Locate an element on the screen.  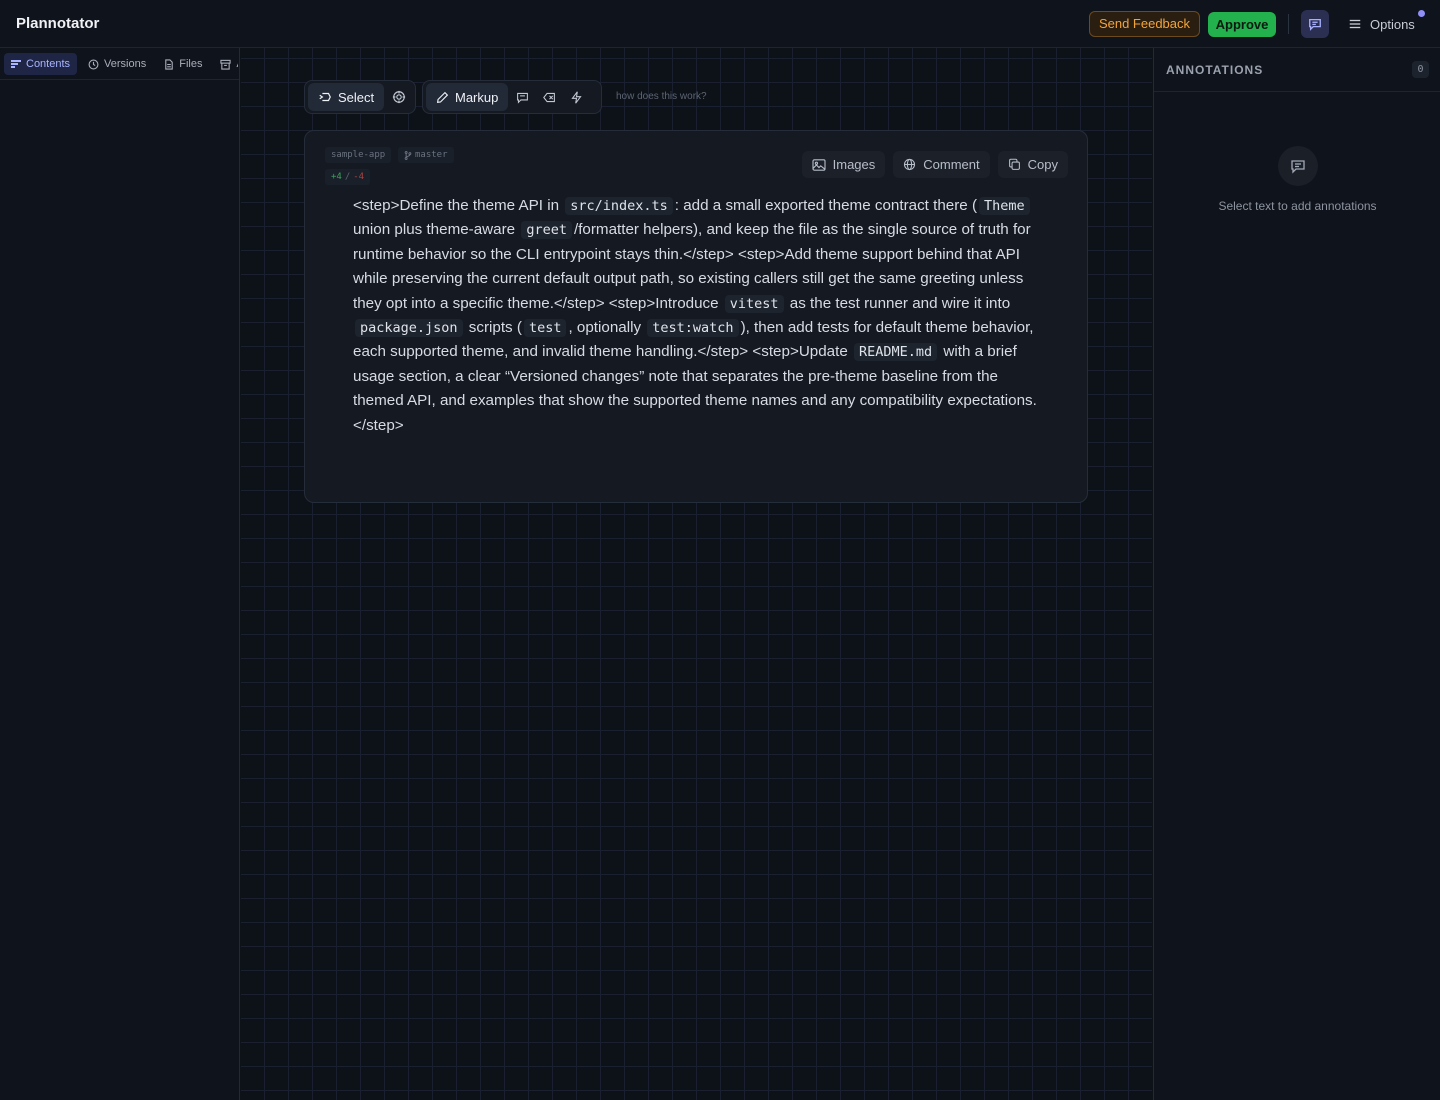
lightning-icon is located at coordinates (576, 97).